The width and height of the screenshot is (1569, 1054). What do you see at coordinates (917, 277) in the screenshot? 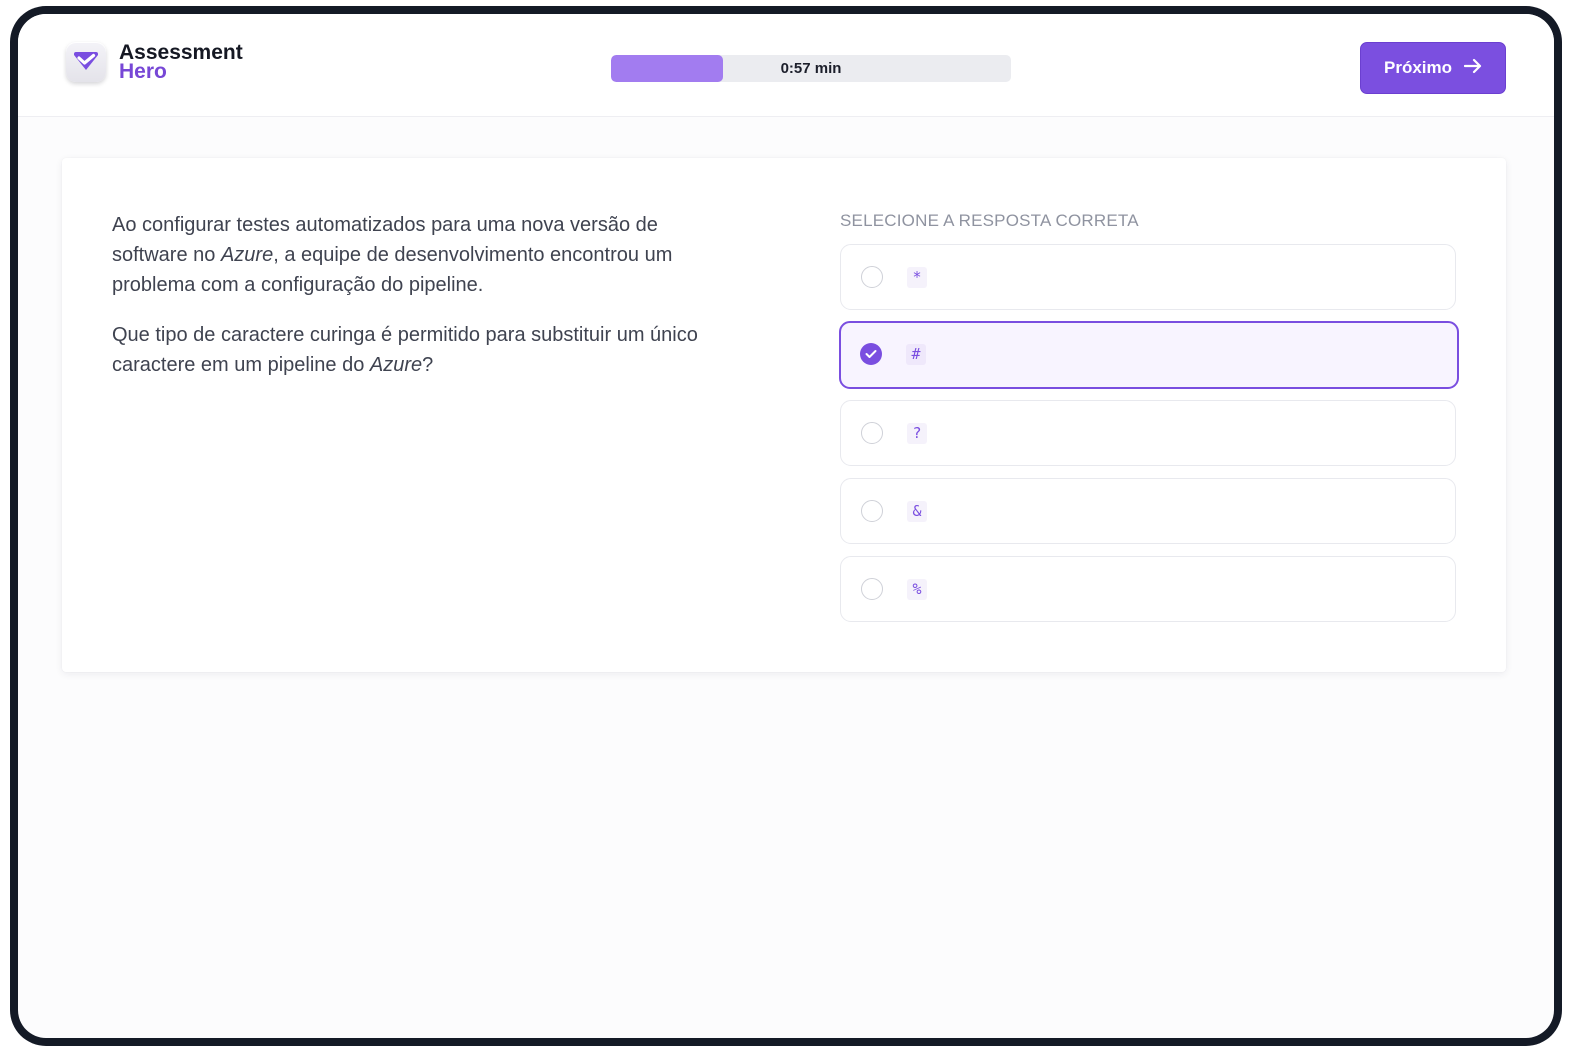
I see `answer-option-label: *` at bounding box center [917, 277].